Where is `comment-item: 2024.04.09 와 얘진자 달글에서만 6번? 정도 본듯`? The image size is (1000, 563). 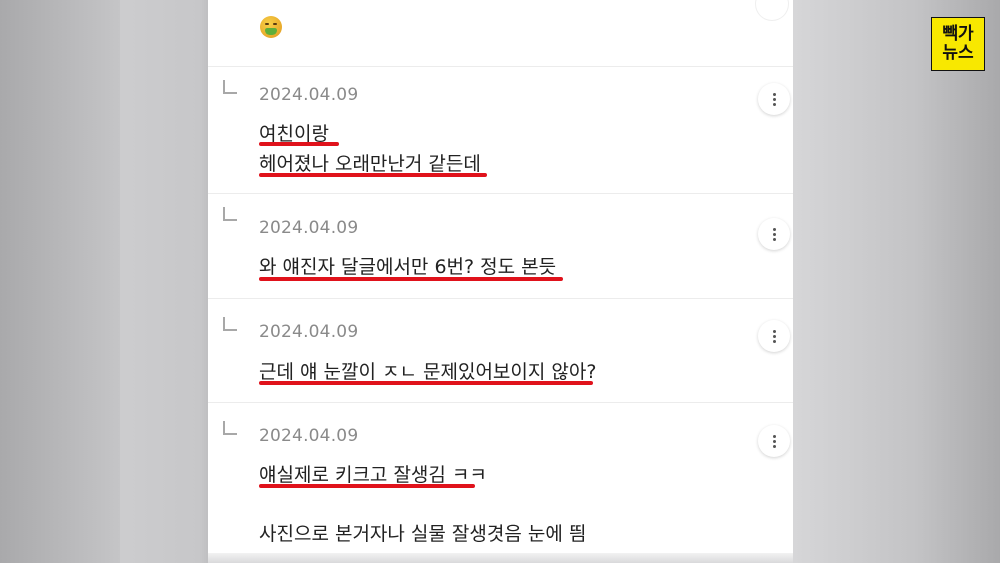
comment-item: 2024.04.09 와 얘진자 달글에서만 6번? 정도 본듯 is located at coordinates (500, 245).